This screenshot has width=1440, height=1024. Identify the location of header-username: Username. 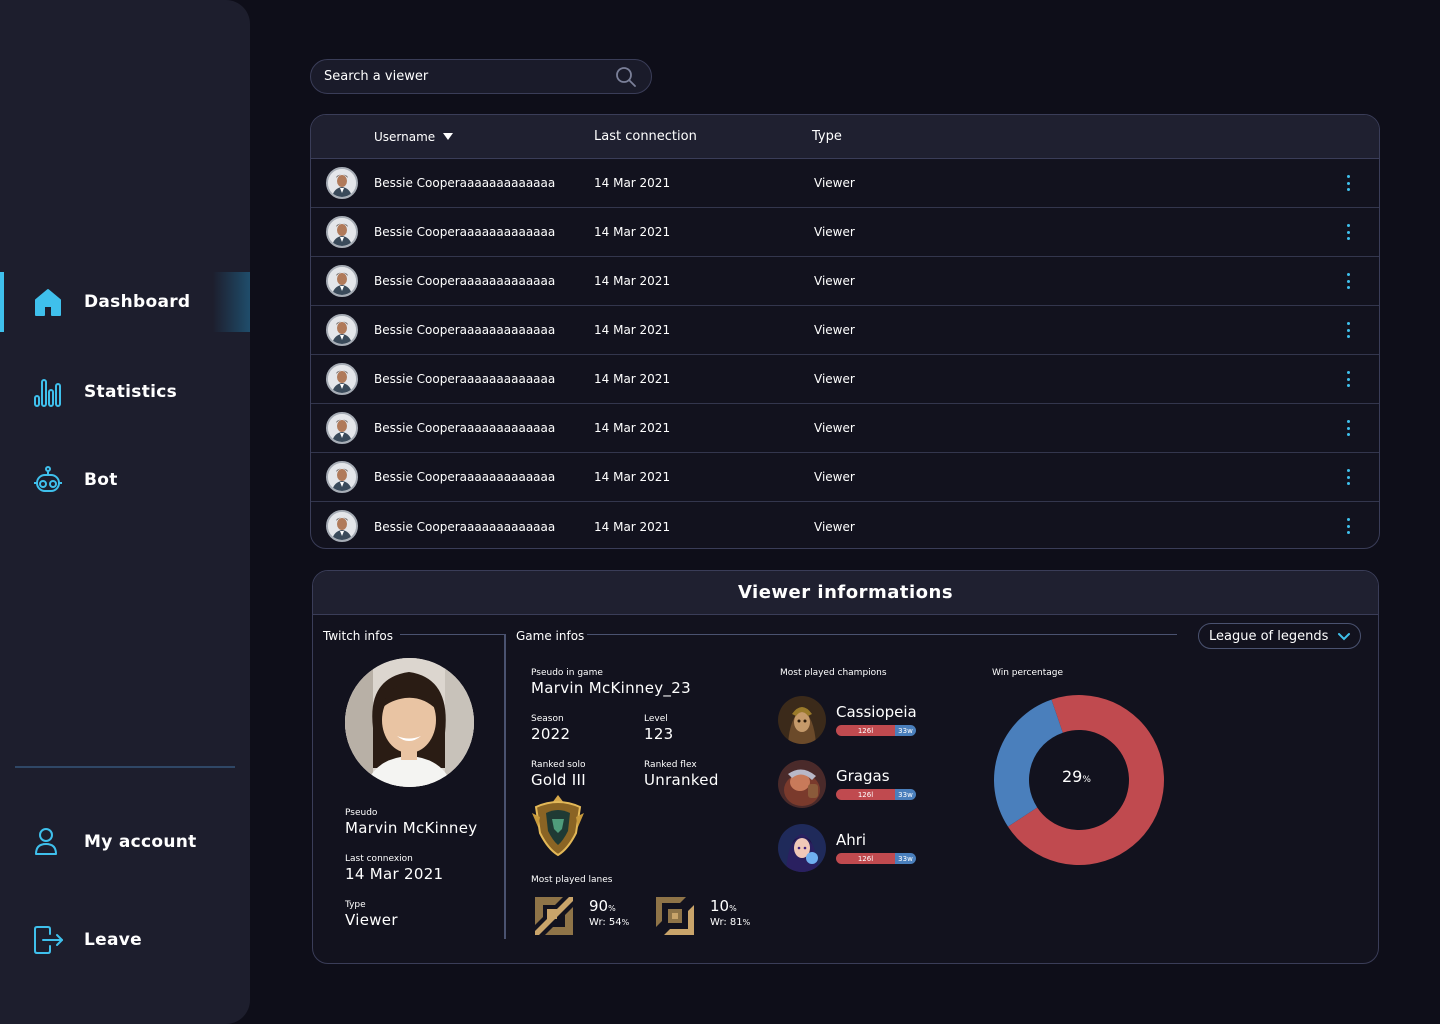
(413, 137).